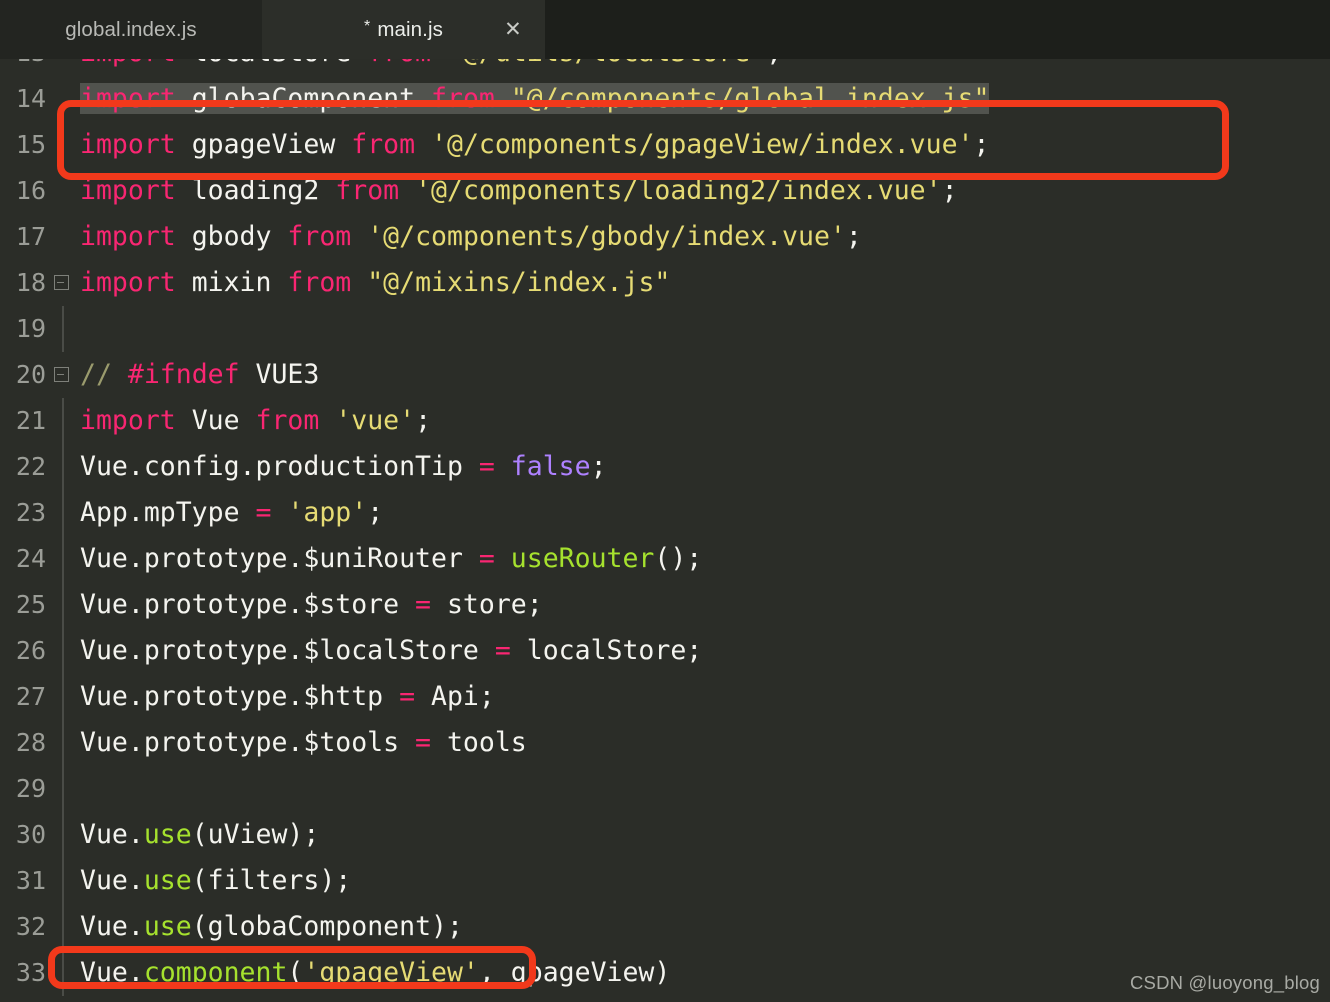 This screenshot has height=1002, width=1330. Describe the element at coordinates (30, 466) in the screenshot. I see `line-number: 22` at that location.